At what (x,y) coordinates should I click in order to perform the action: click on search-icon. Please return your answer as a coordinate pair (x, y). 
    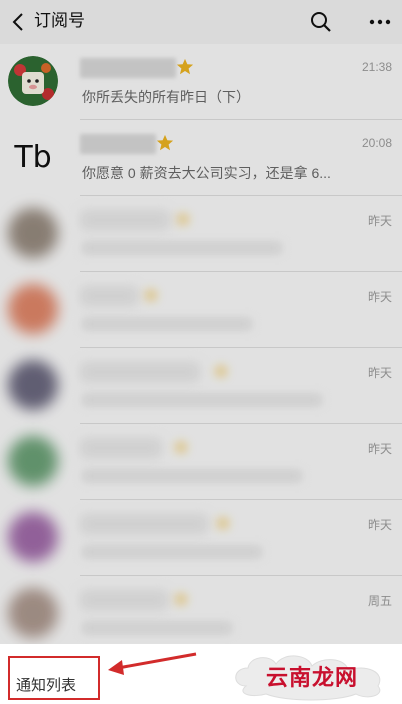
    Looking at the image, I should click on (321, 22).